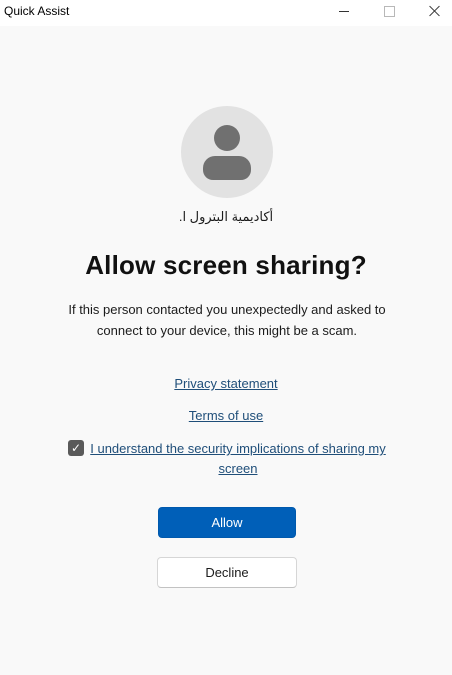 The height and width of the screenshot is (675, 452). I want to click on title-bar: Quick Assist, so click(226, 13).